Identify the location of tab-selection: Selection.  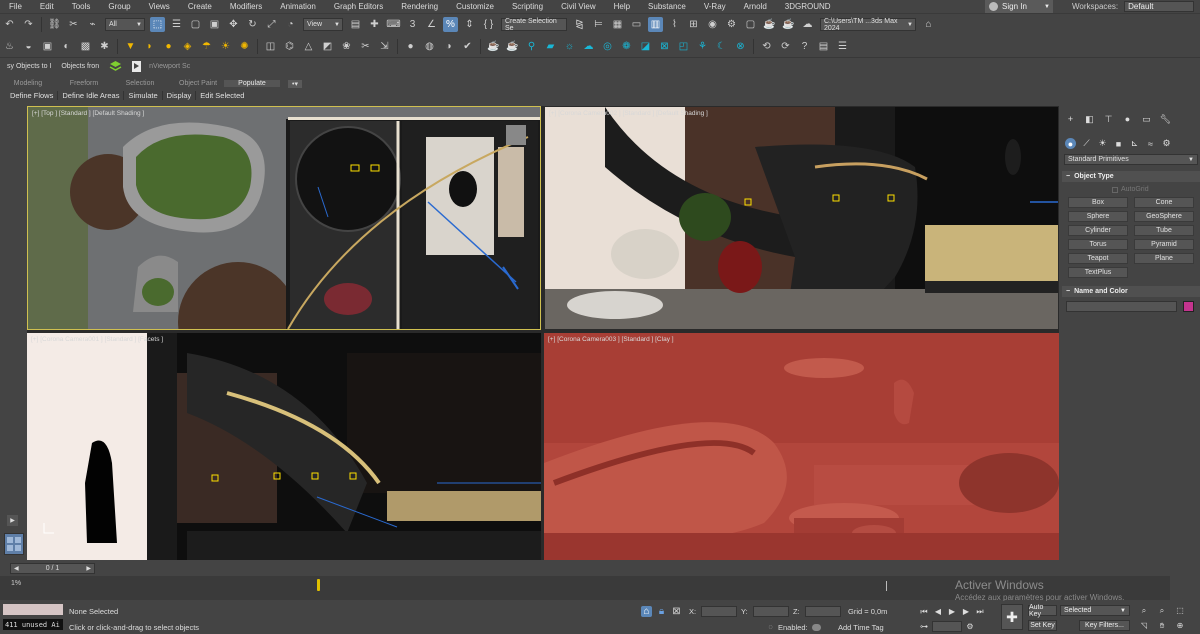
(140, 83).